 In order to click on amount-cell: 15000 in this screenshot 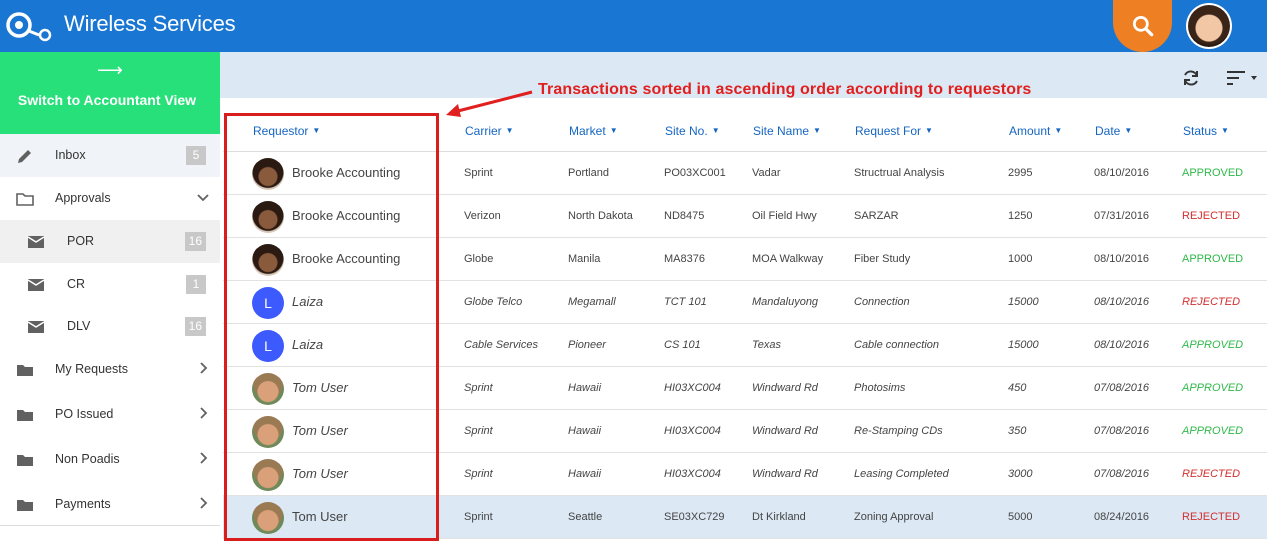, I will do `click(1023, 302)`.